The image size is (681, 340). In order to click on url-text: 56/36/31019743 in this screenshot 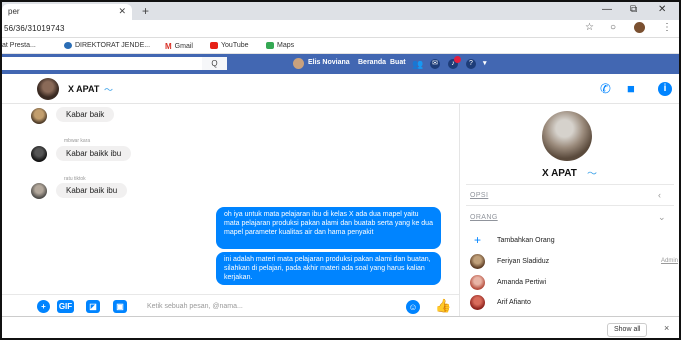, I will do `click(34, 28)`.